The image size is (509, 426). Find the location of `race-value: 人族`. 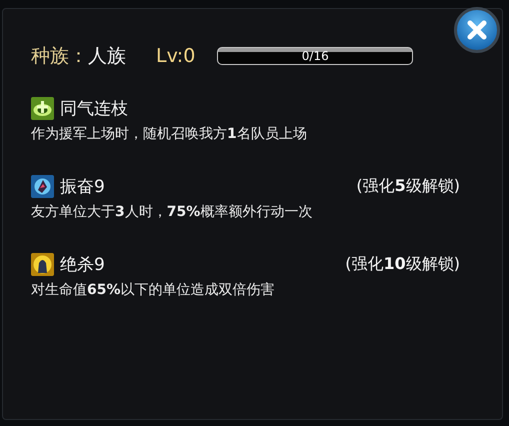

race-value: 人族 is located at coordinates (107, 56).